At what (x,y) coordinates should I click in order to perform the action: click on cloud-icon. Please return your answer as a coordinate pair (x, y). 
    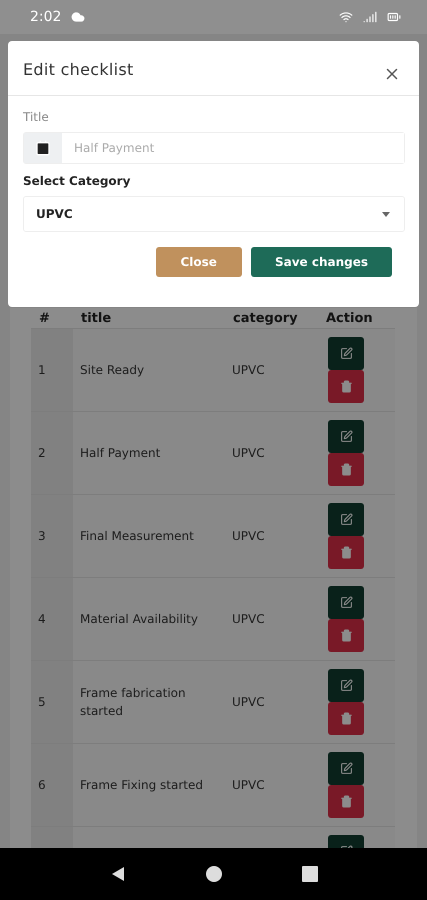
    Looking at the image, I should click on (78, 17).